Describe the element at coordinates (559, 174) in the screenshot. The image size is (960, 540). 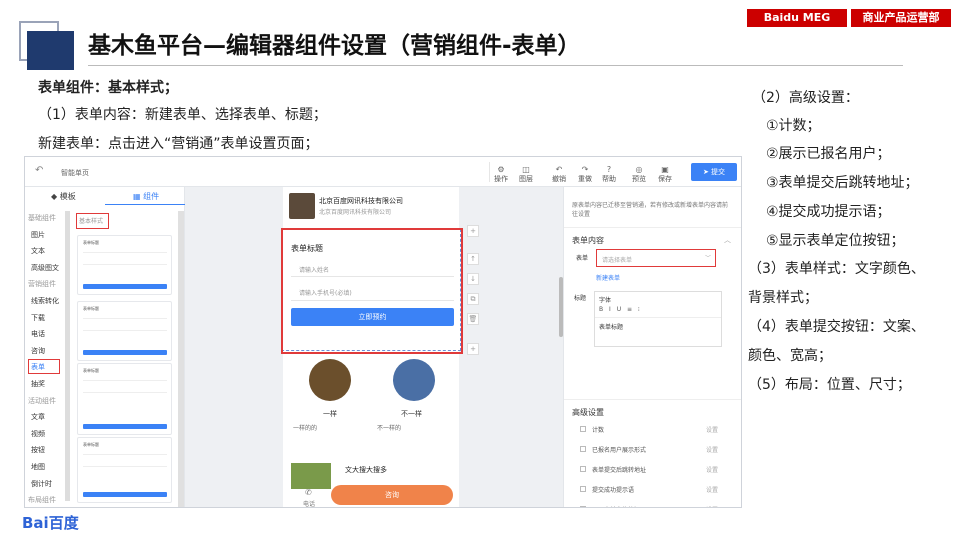
I see `toolbar-undo-button: ↶ 撤销` at that location.